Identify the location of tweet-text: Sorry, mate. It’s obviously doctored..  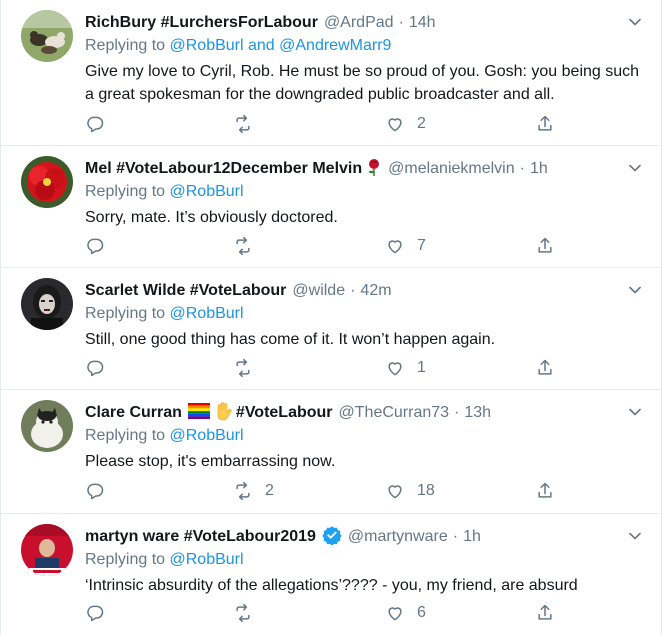
(211, 217).